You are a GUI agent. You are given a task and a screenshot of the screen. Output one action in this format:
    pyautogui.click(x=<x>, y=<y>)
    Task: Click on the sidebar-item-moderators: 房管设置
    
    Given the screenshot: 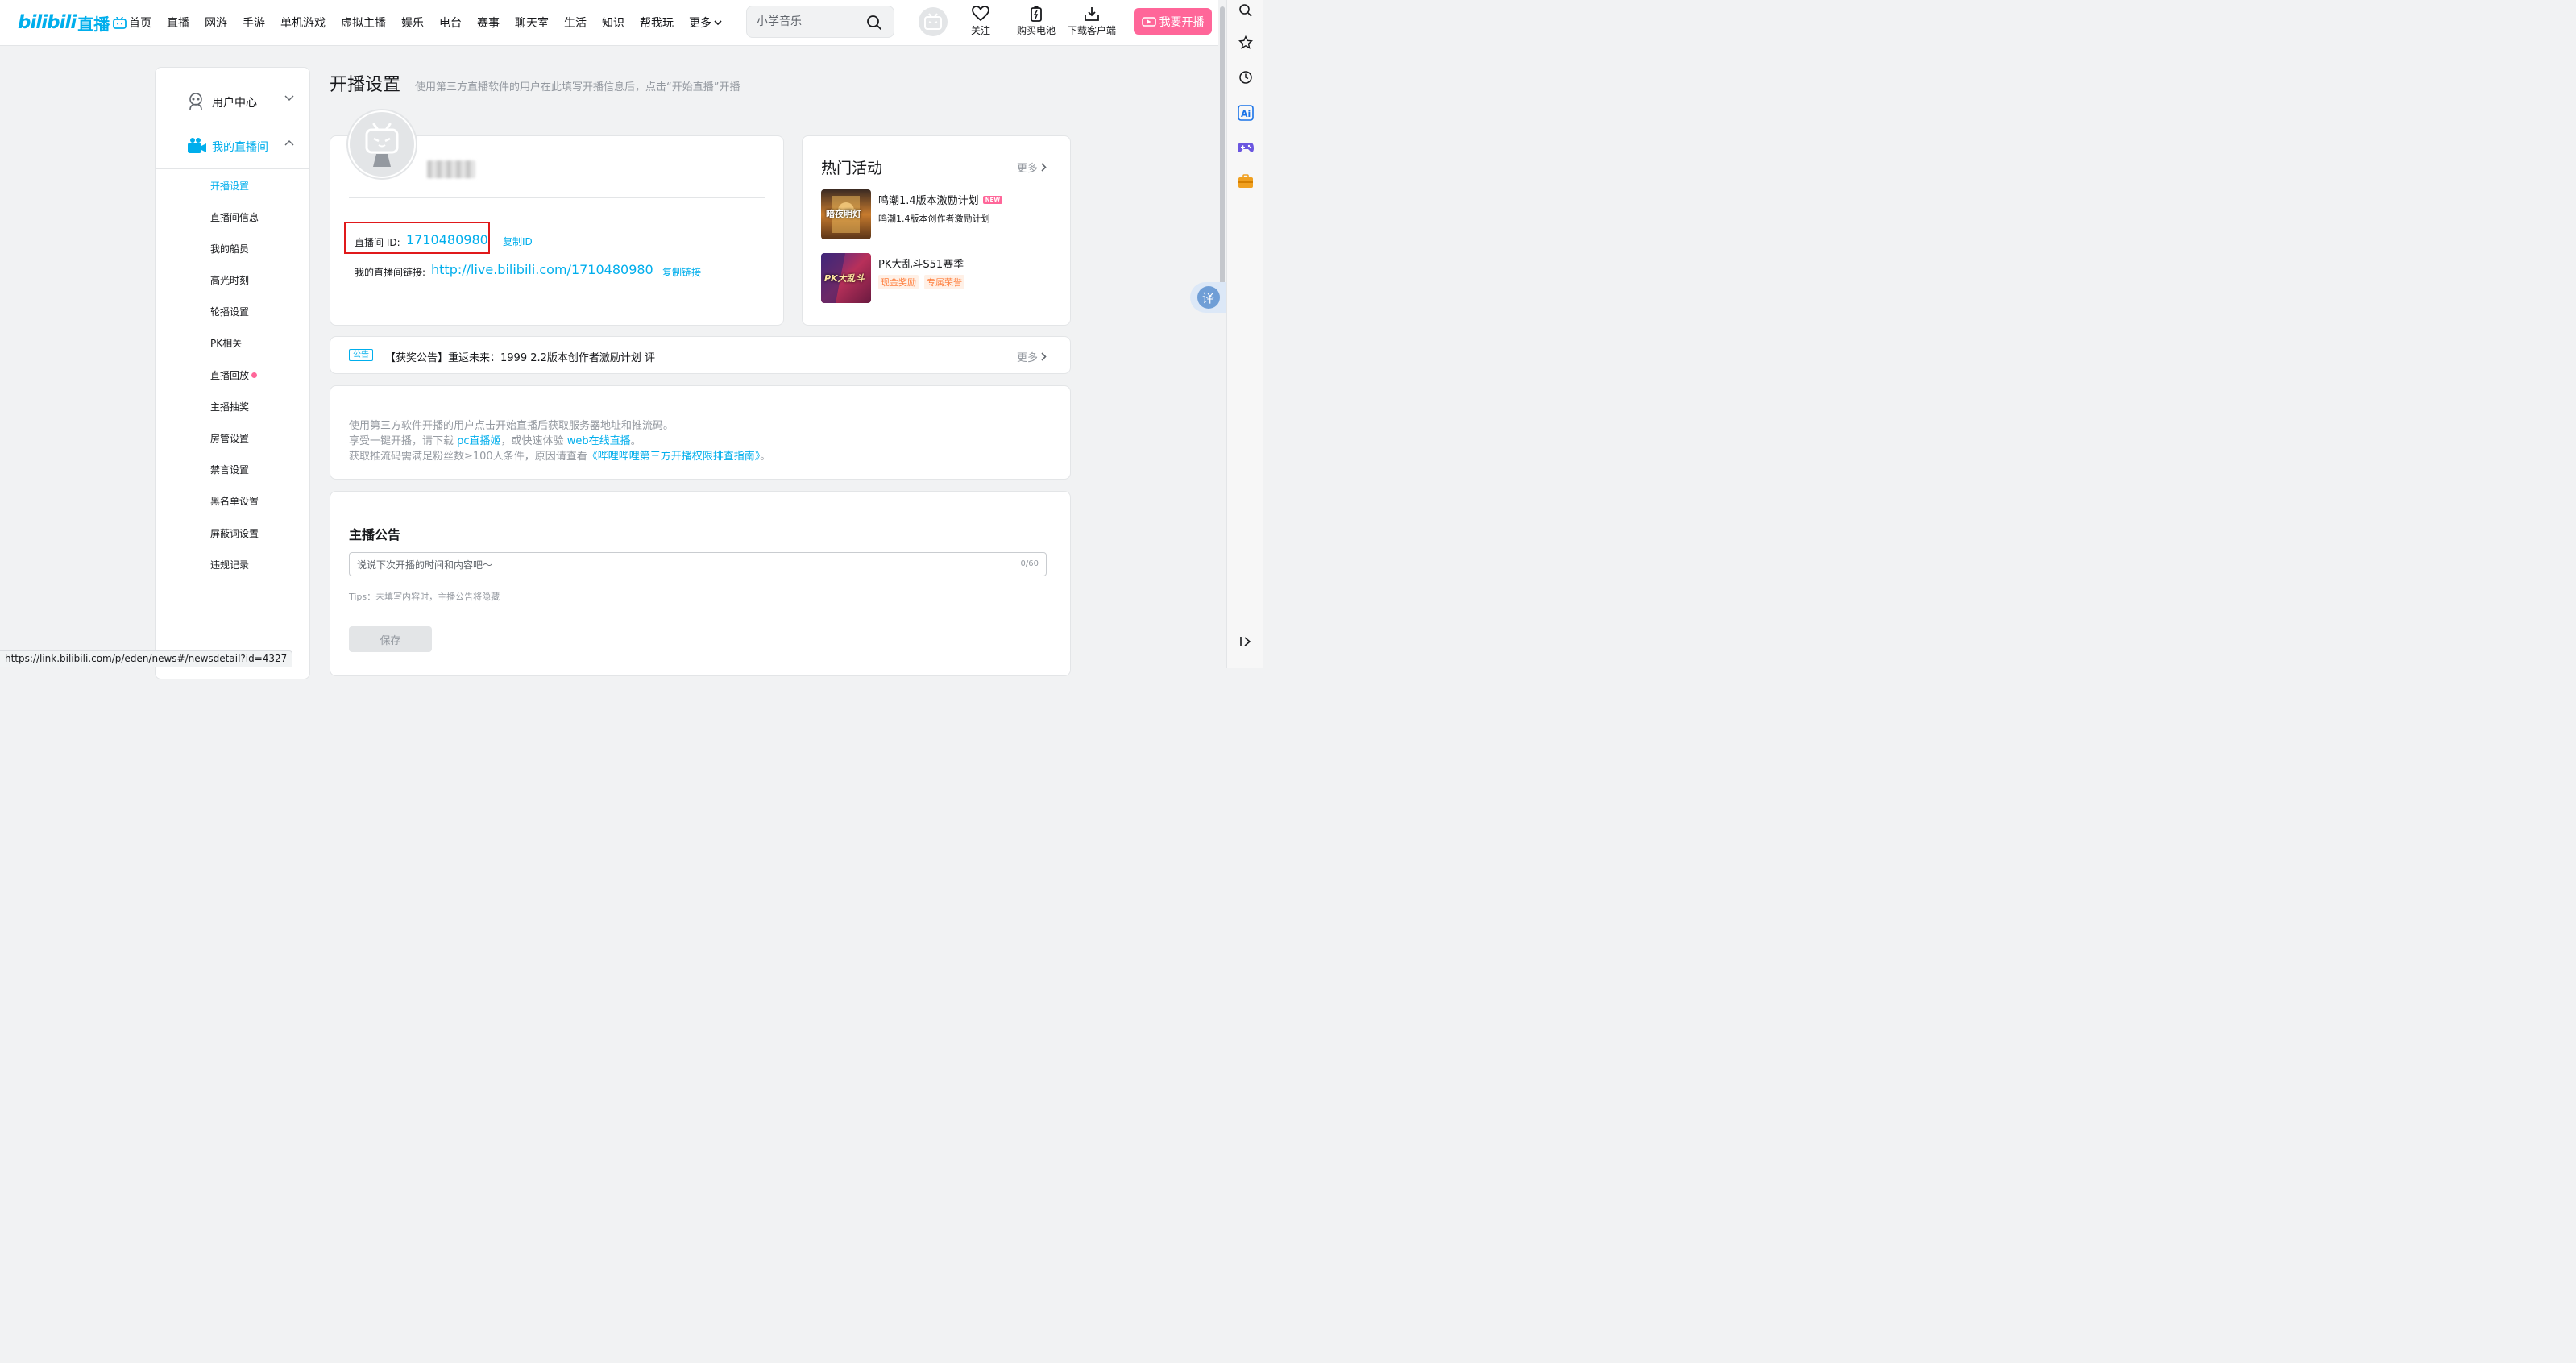 What is the action you would take?
    pyautogui.click(x=230, y=438)
    